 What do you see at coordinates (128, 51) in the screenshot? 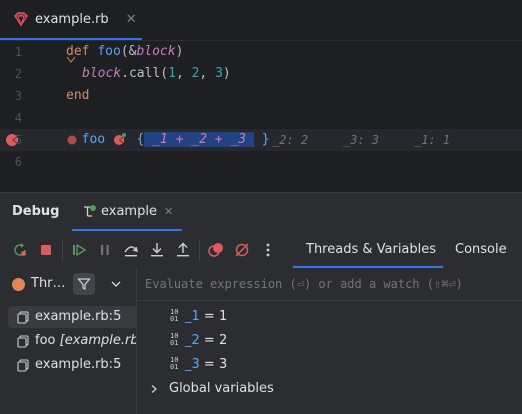
I see `code-punct: (&` at bounding box center [128, 51].